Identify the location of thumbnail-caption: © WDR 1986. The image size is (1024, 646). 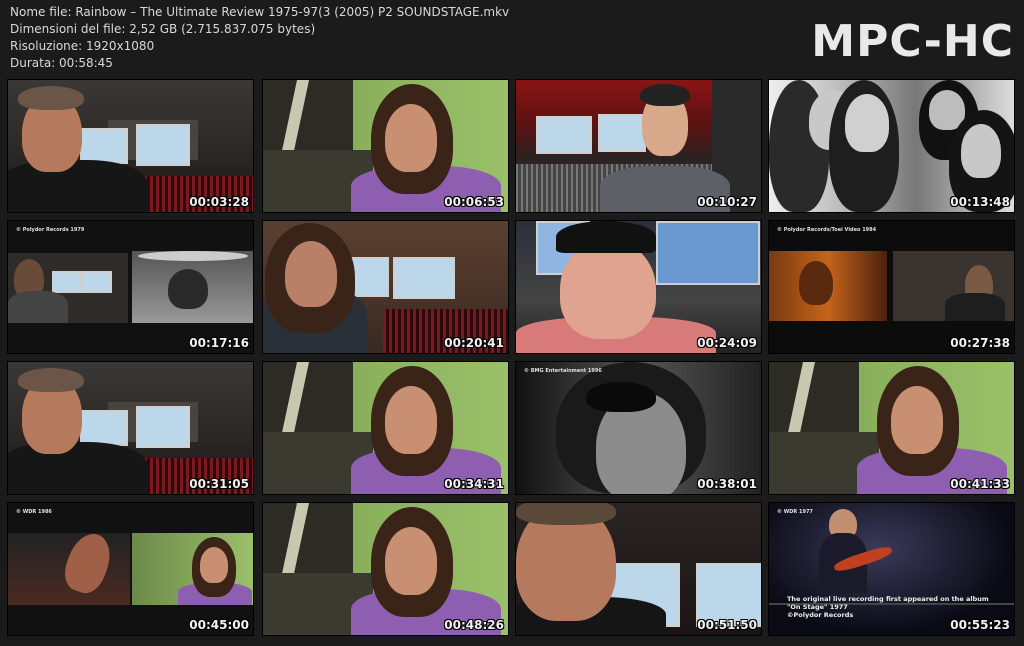
(34, 512).